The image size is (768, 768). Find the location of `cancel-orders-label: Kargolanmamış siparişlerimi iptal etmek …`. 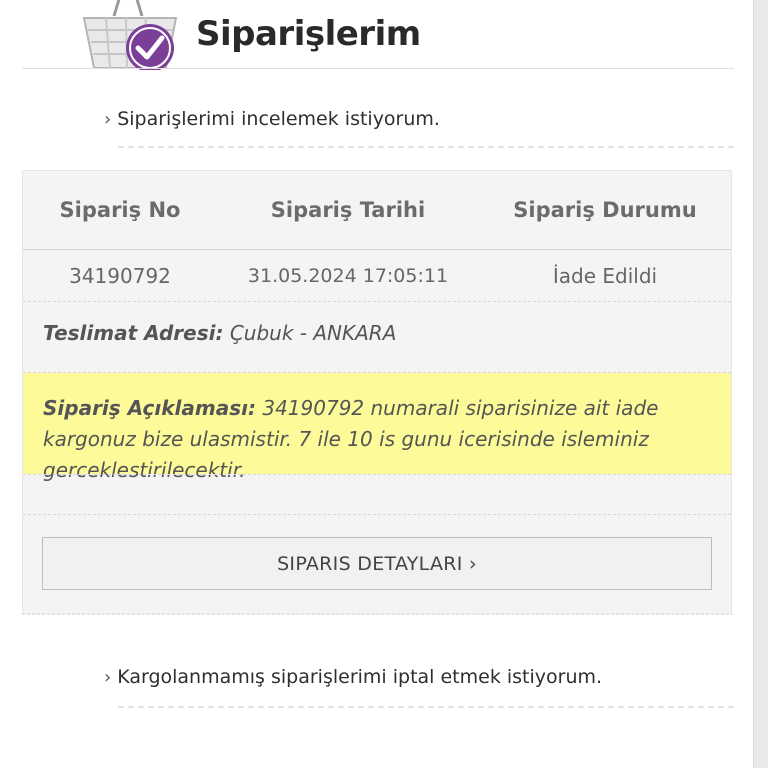

cancel-orders-label: Kargolanmamış siparişlerimi iptal etmek … is located at coordinates (360, 677).